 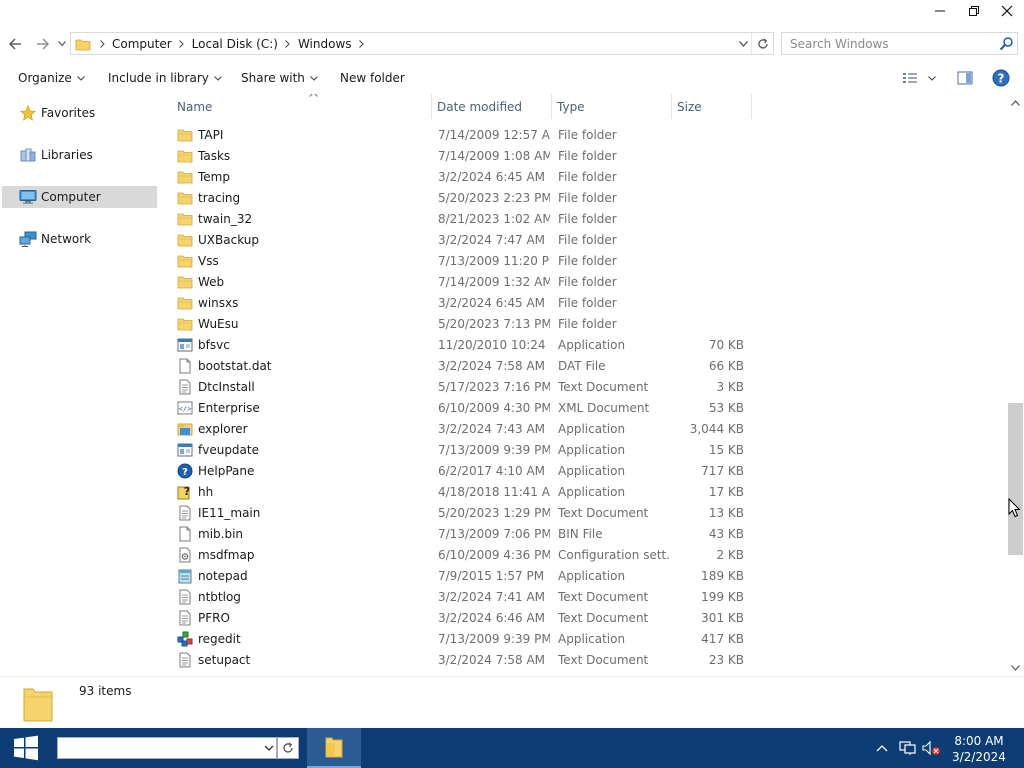 What do you see at coordinates (79, 197) in the screenshot?
I see `nav-item-computer: Computer` at bounding box center [79, 197].